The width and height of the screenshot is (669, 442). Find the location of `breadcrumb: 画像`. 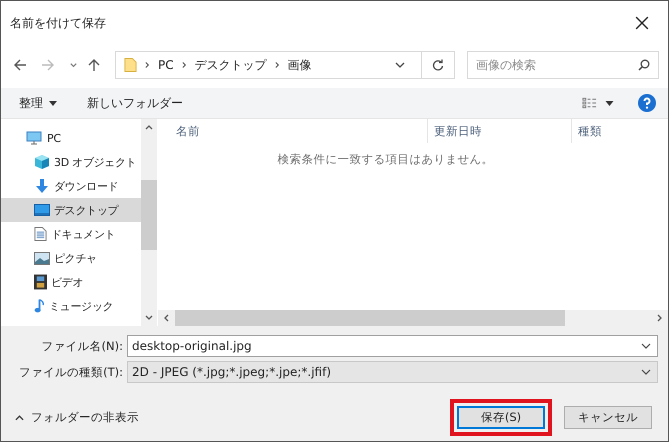

breadcrumb: 画像 is located at coordinates (300, 65).